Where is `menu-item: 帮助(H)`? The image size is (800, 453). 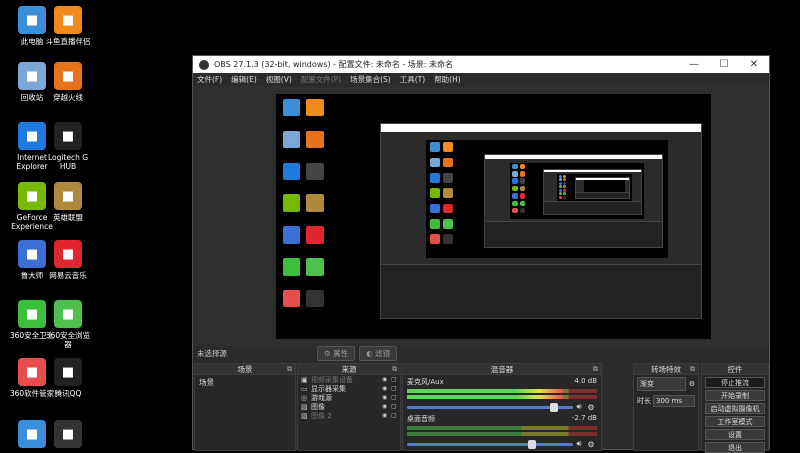
menu-item: 帮助(H) is located at coordinates (447, 79).